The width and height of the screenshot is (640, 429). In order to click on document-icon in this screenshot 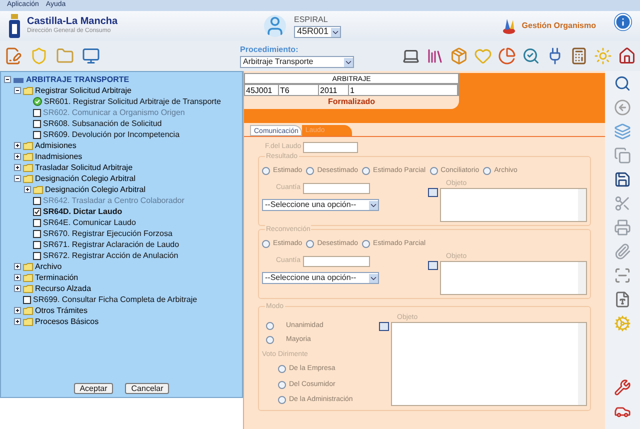, I will do `click(13, 56)`.